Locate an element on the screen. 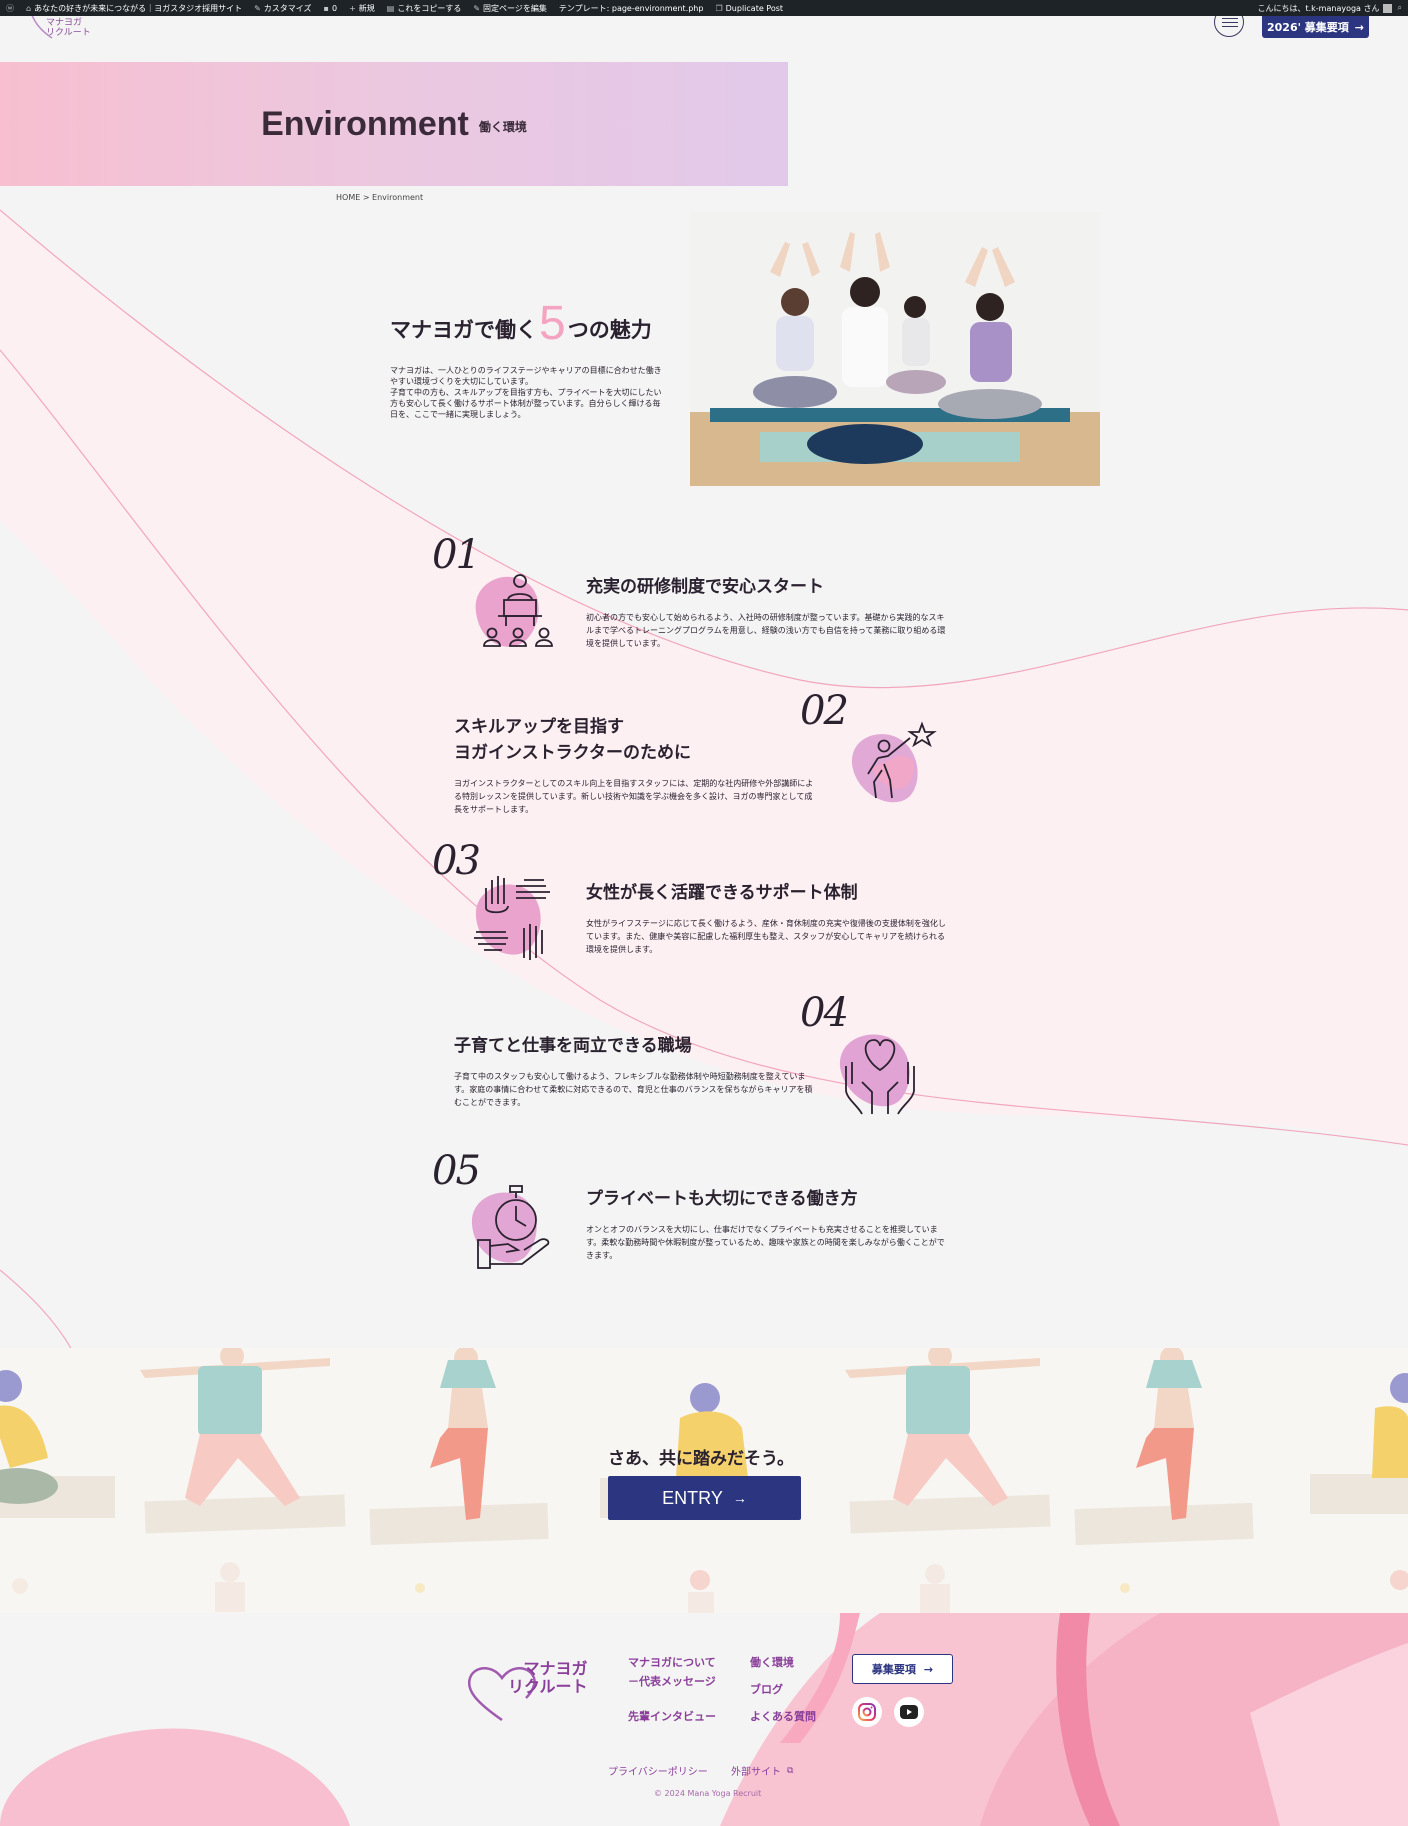 The width and height of the screenshot is (1408, 1826). logo-text-line1: マナヨガ is located at coordinates (64, 23).